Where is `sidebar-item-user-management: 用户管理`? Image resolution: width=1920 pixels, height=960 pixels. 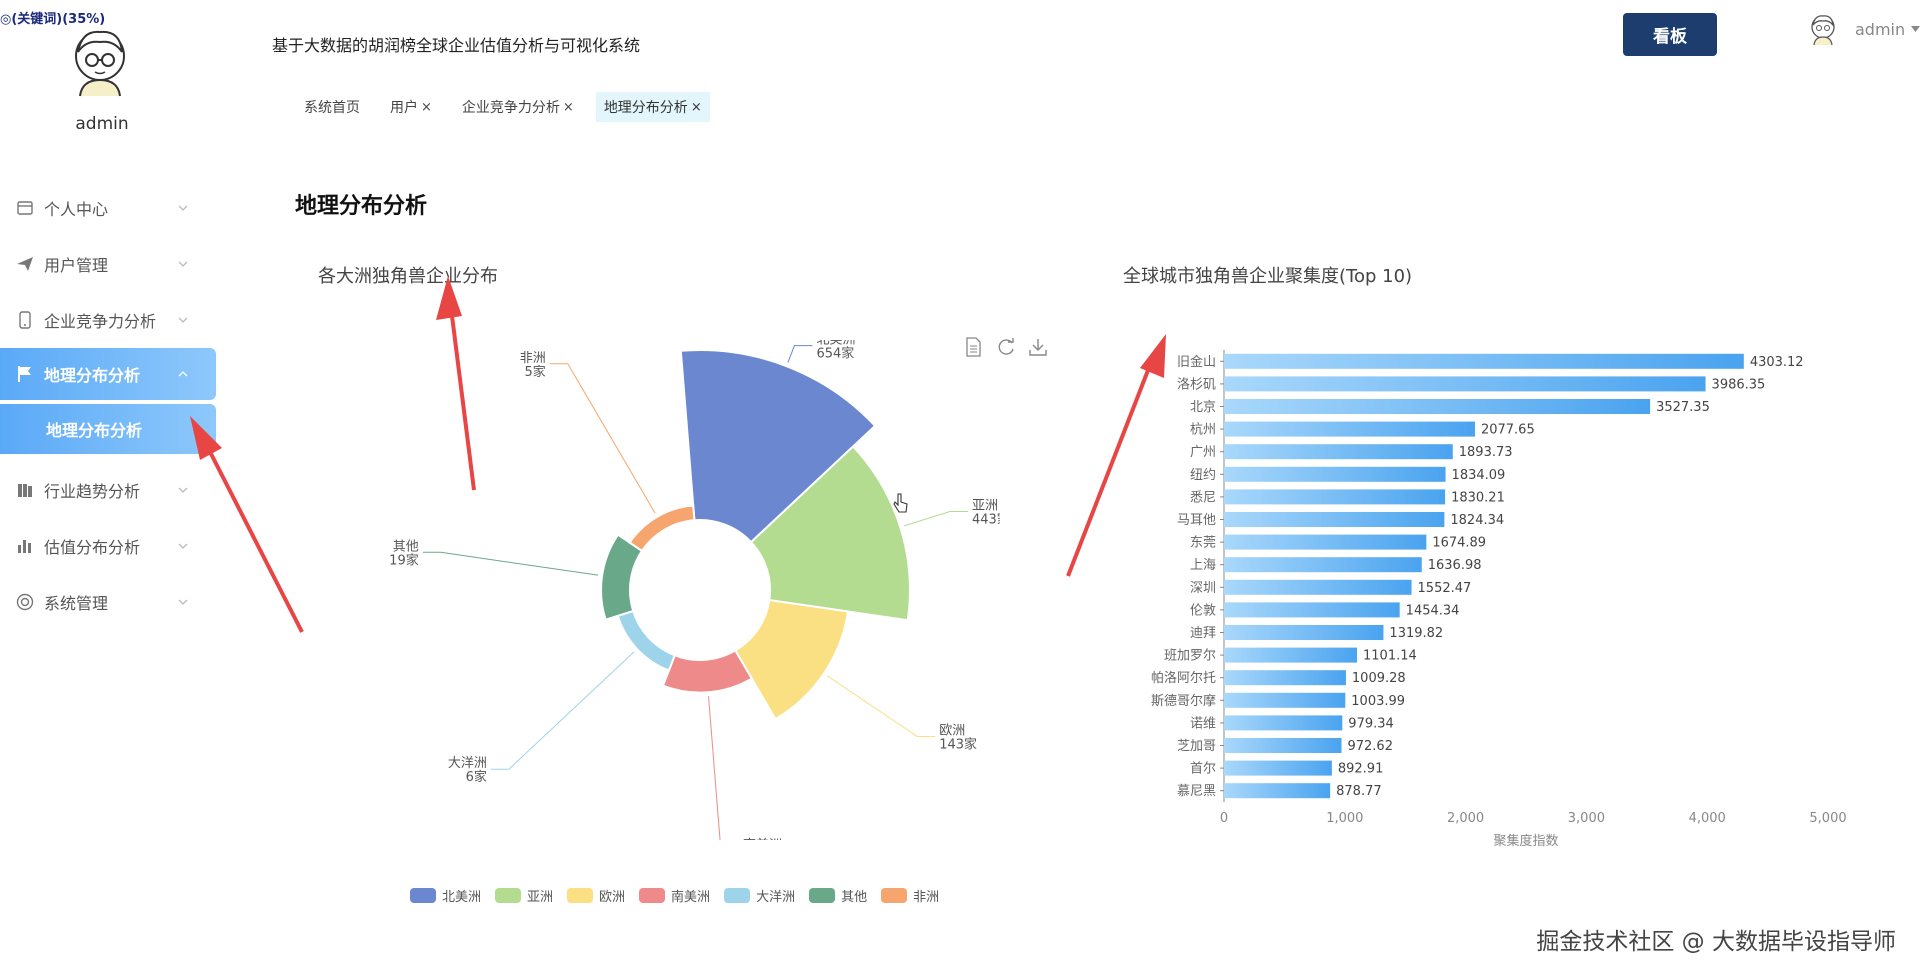 sidebar-item-user-management: 用户管理 is located at coordinates (108, 264).